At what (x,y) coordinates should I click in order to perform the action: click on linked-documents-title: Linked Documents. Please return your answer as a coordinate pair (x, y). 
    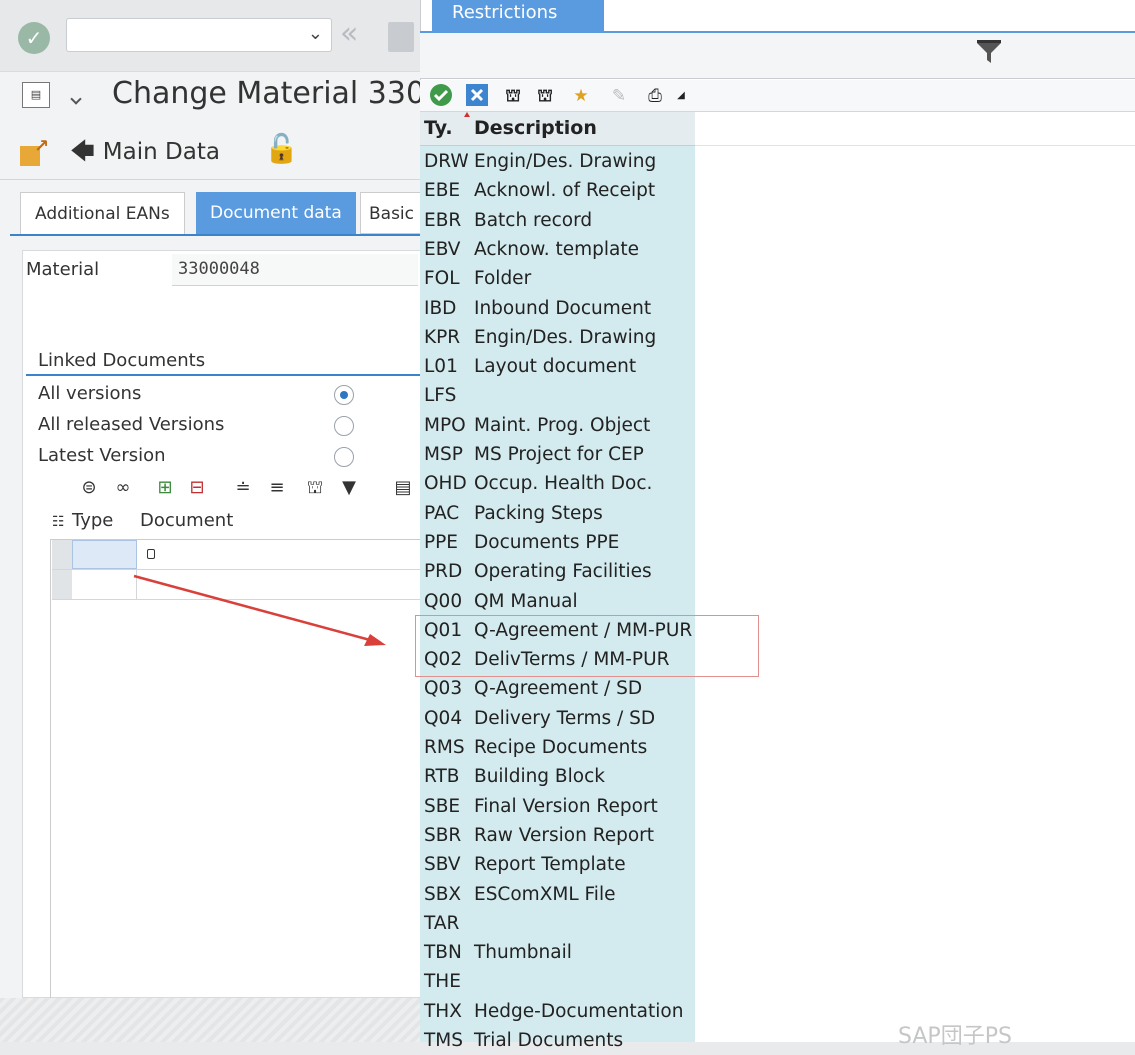
    Looking at the image, I should click on (122, 360).